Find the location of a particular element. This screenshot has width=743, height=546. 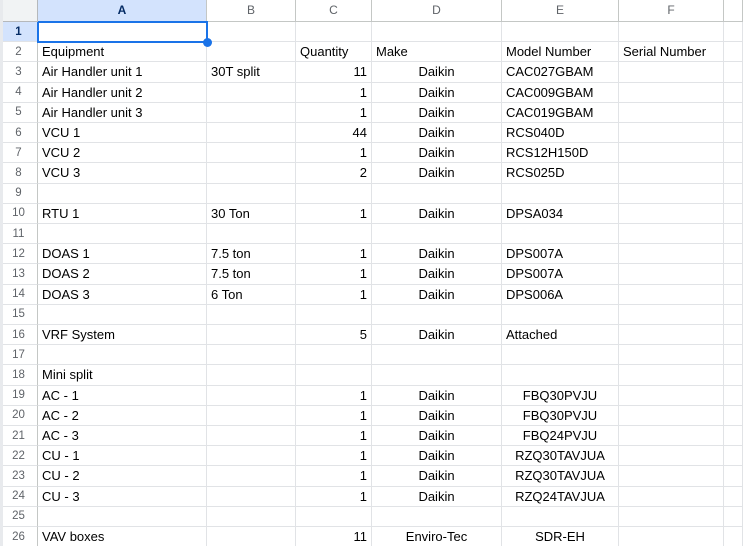

cell-F13 is located at coordinates (671, 274).